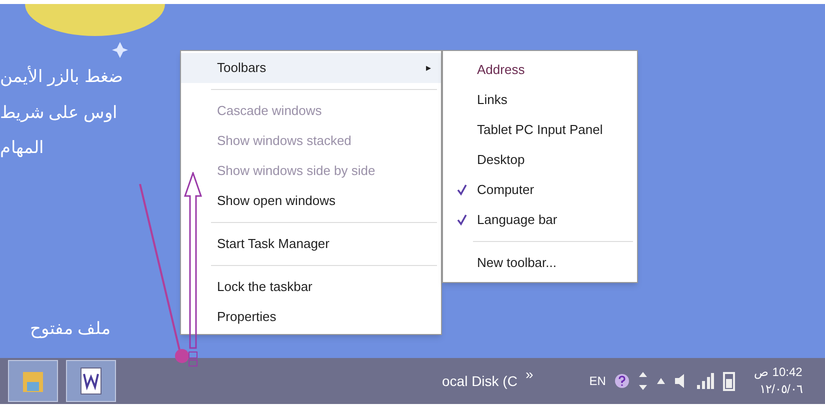 Image resolution: width=825 pixels, height=408 pixels. I want to click on tray-arrows-icon, so click(643, 381).